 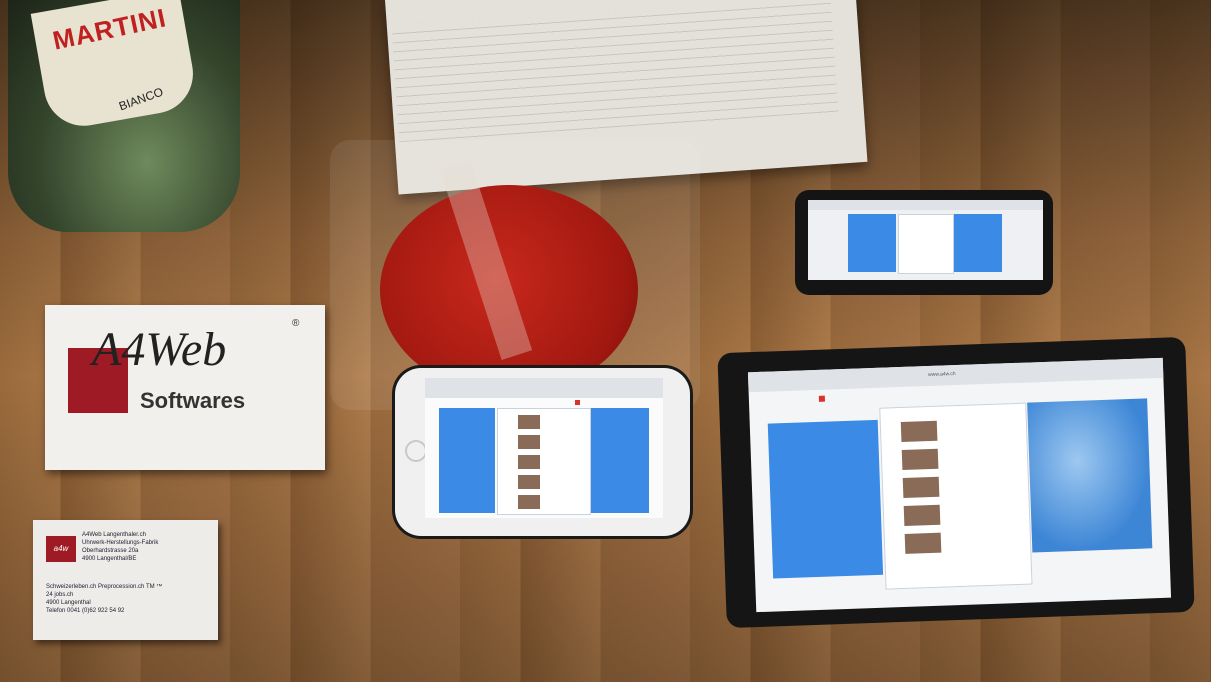 What do you see at coordinates (296, 323) in the screenshot?
I see `sign-registered: ®` at bounding box center [296, 323].